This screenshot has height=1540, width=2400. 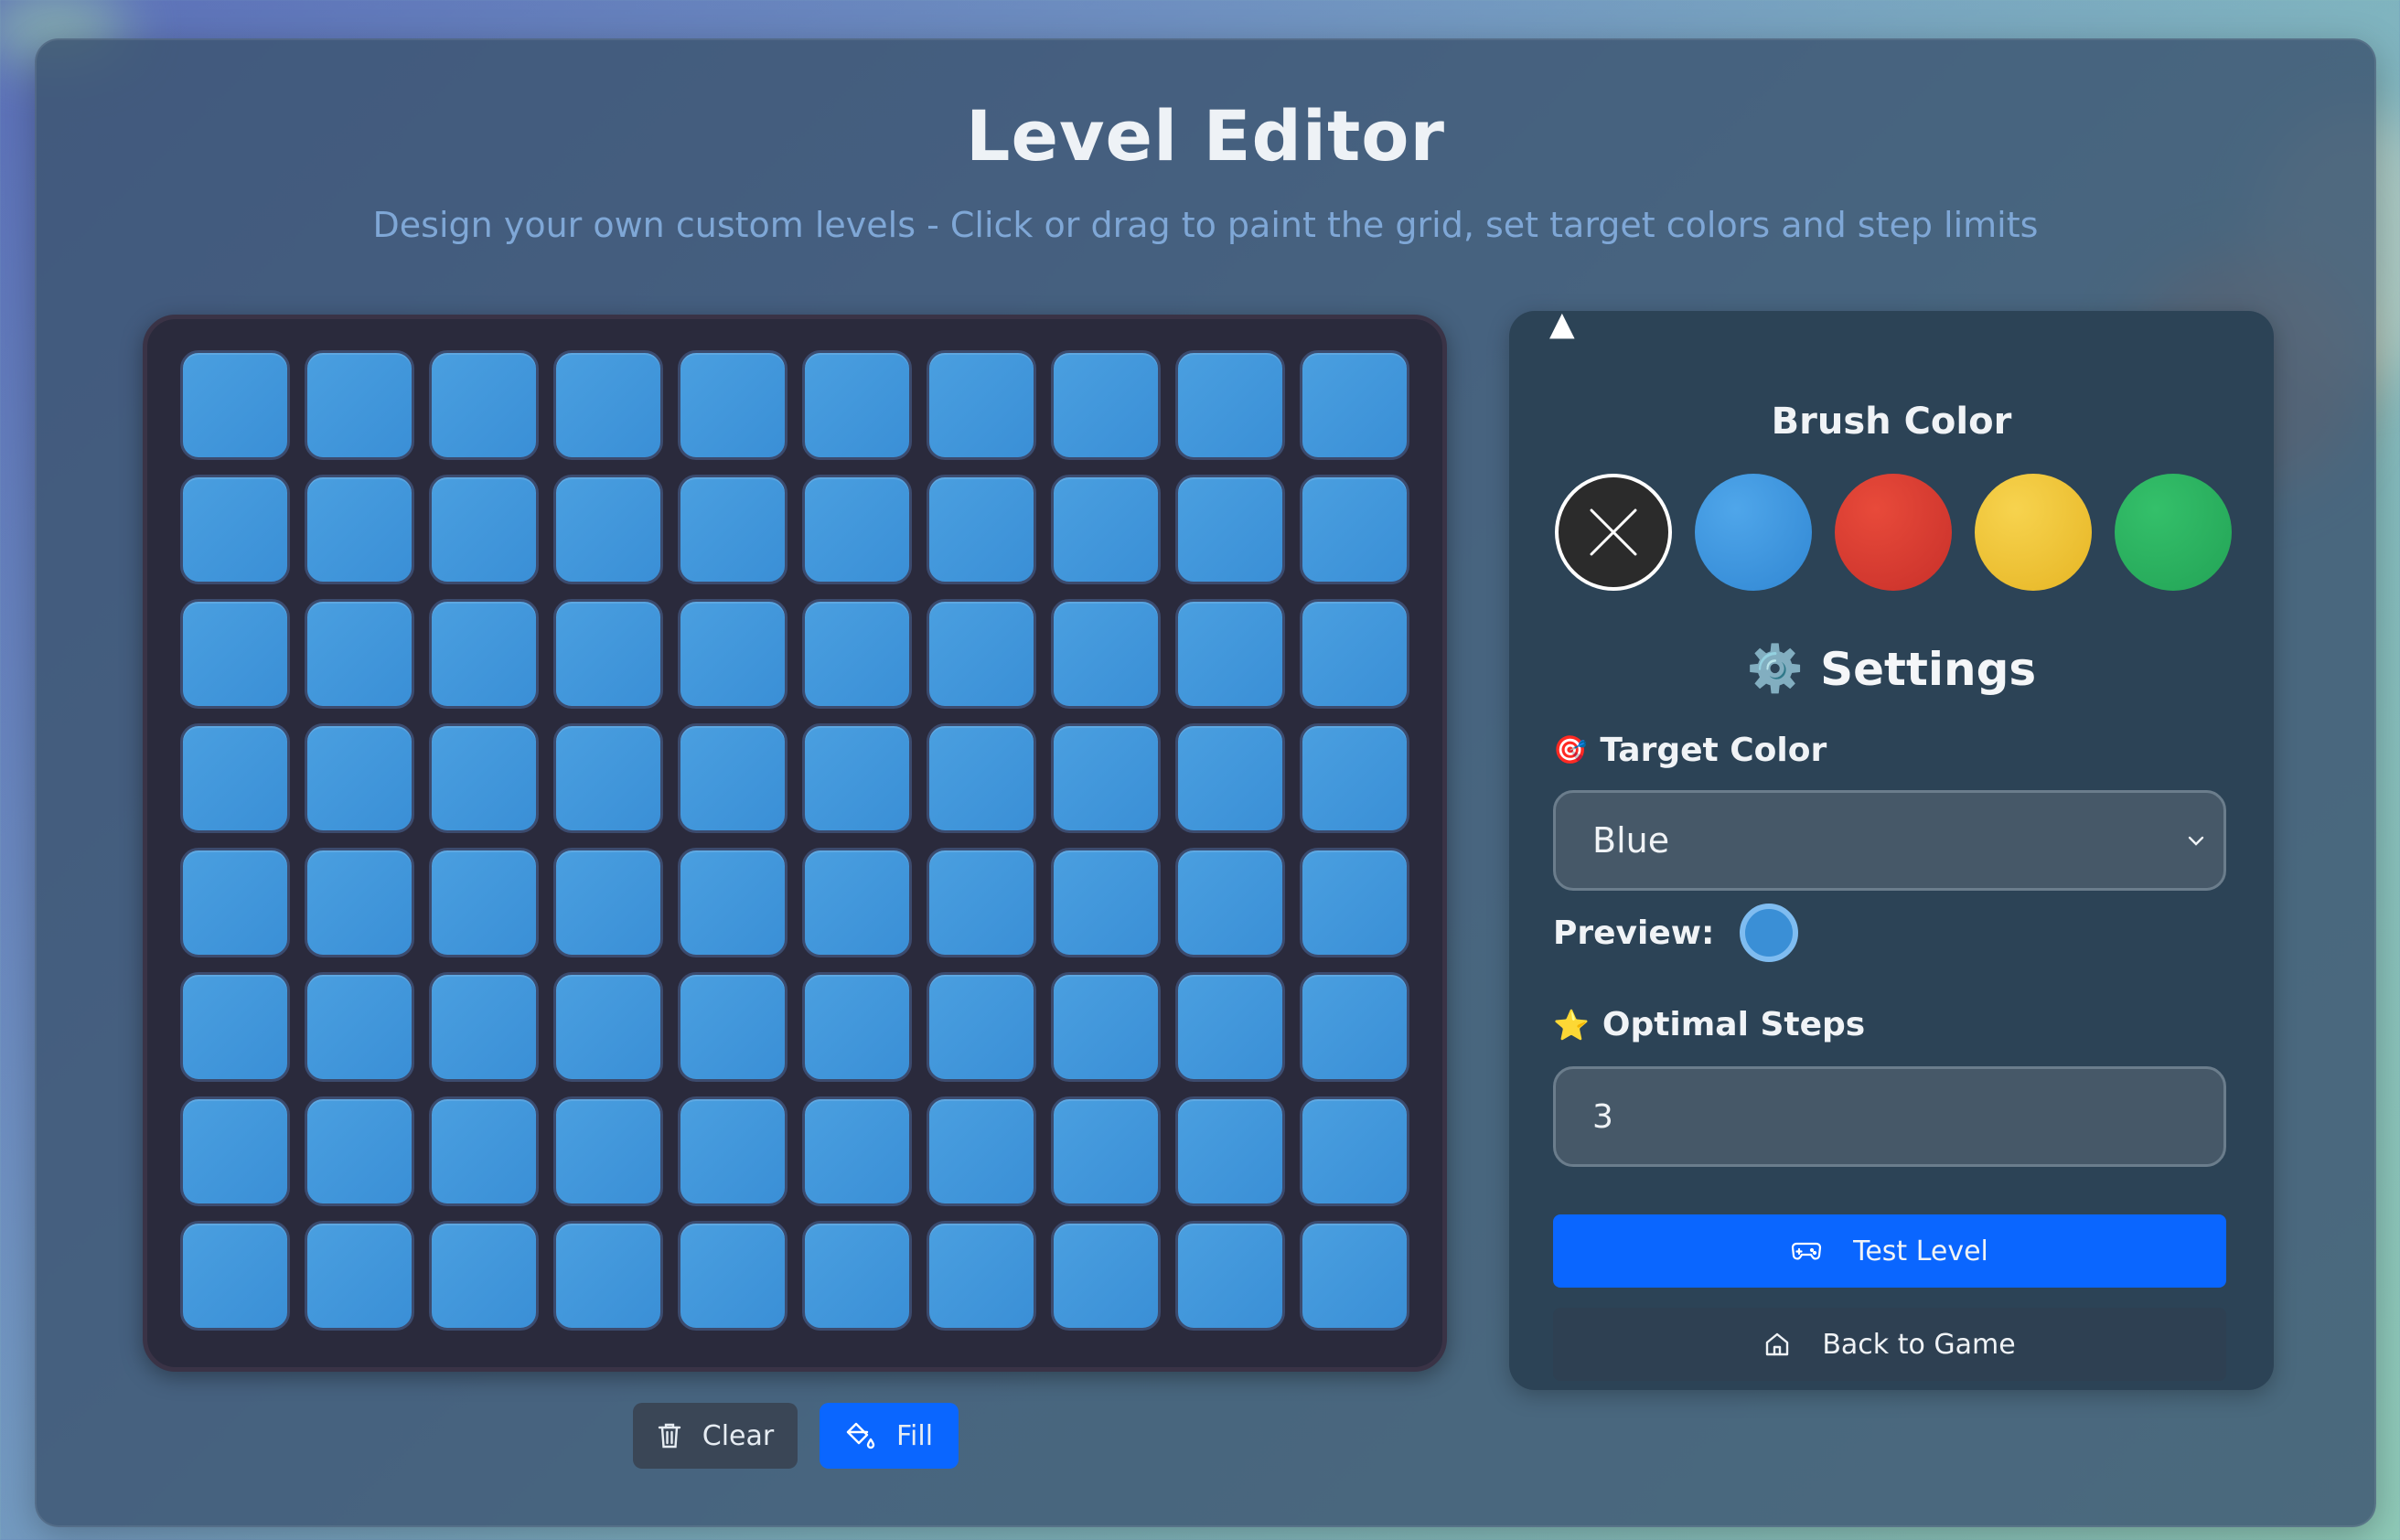 I want to click on star-icon: ⭐, so click(x=1571, y=1025).